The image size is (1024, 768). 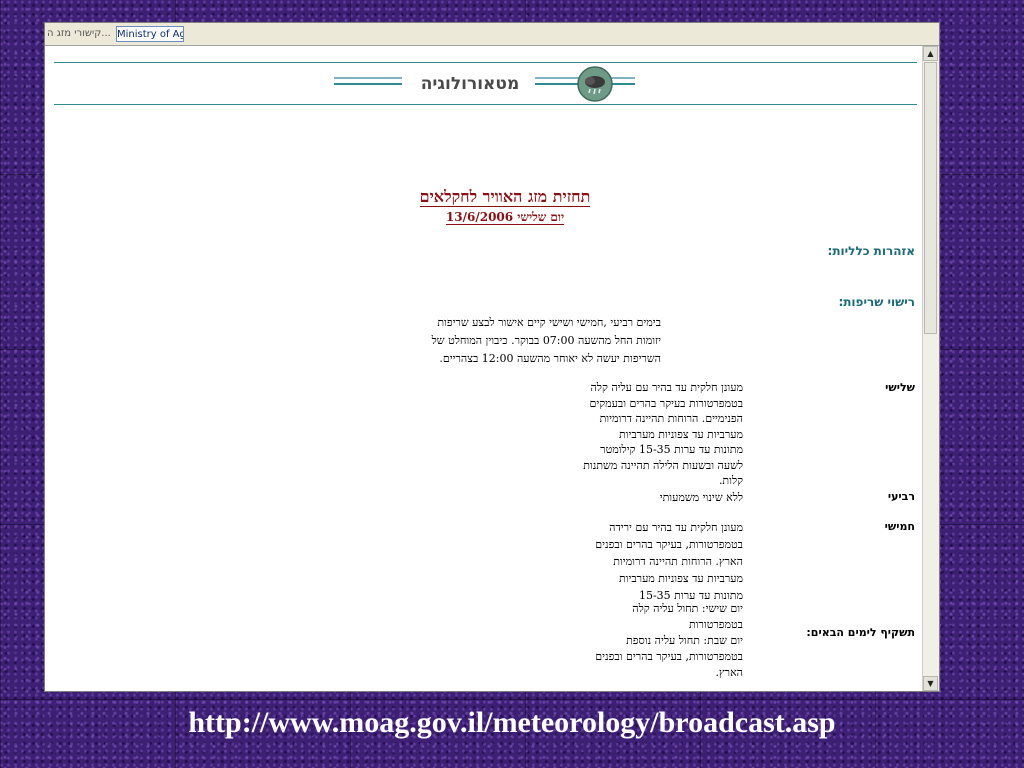 I want to click on text-line: מעונן חלקית עד בהיר עם ירידה, so click(x=676, y=527).